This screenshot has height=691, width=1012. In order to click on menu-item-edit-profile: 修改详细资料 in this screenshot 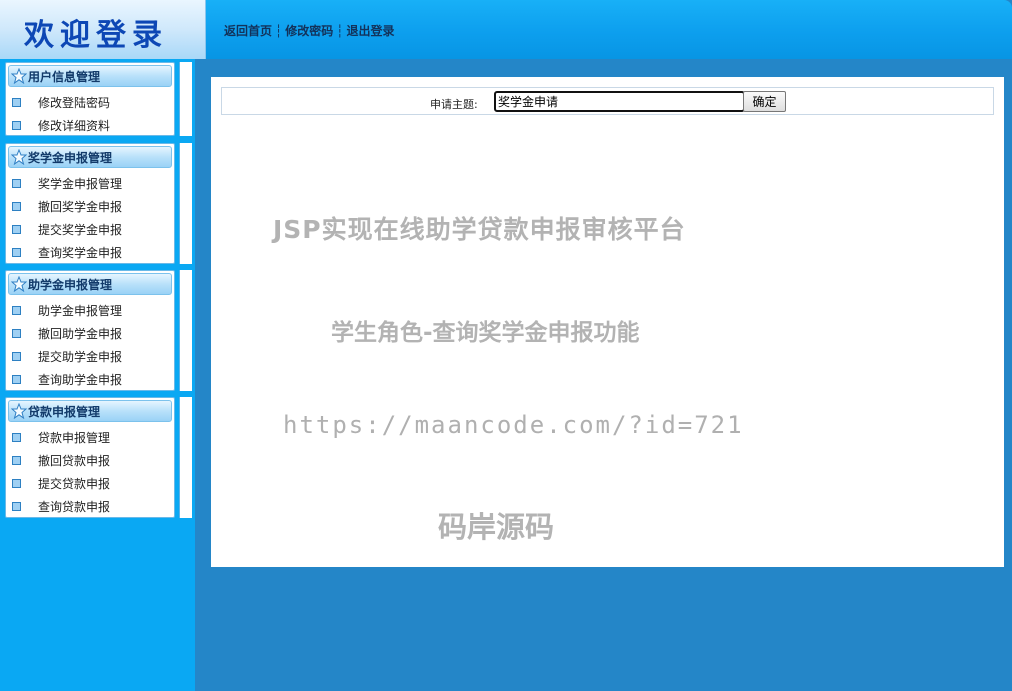, I will do `click(90, 125)`.